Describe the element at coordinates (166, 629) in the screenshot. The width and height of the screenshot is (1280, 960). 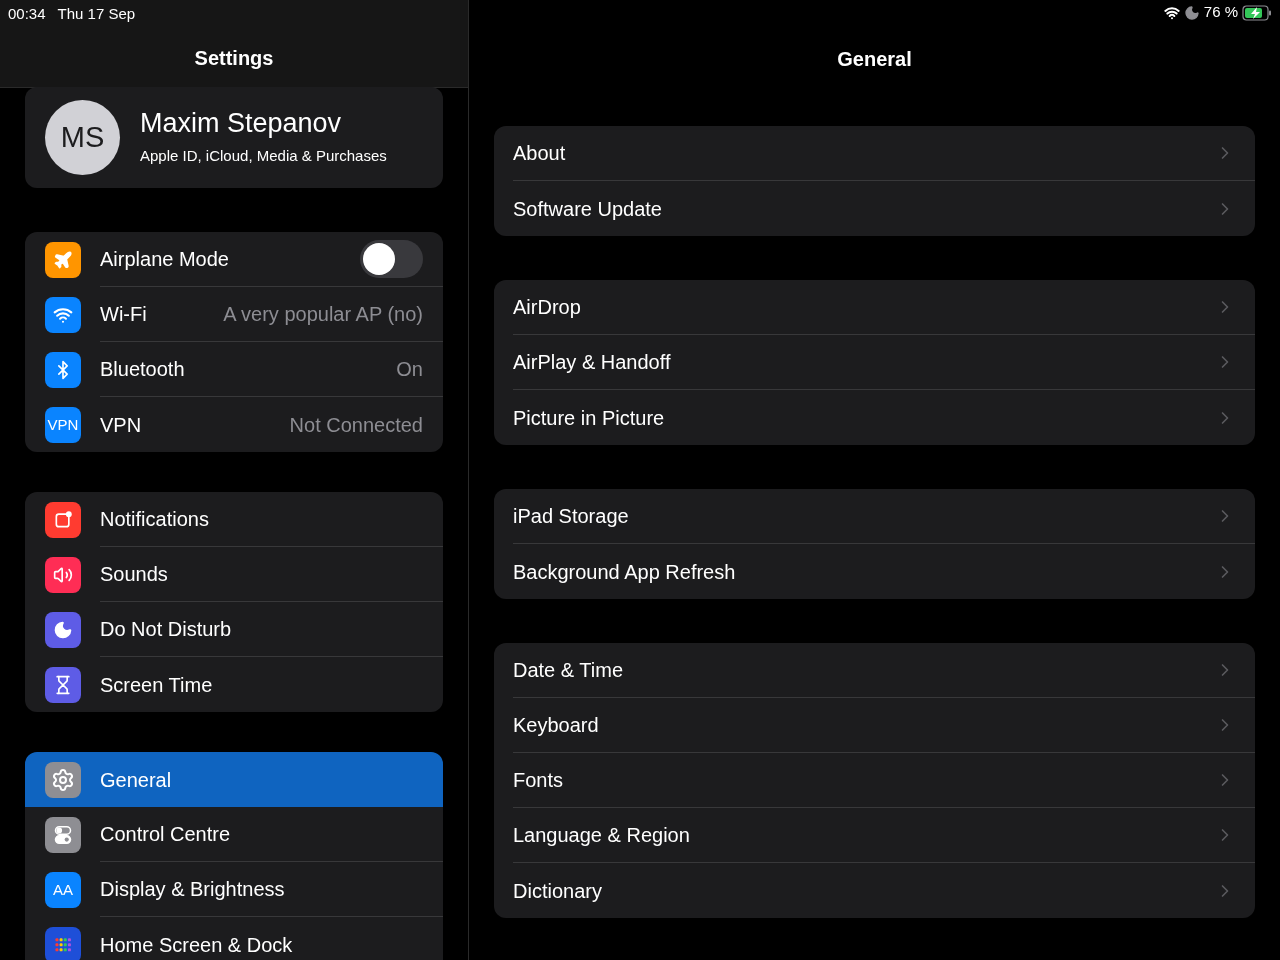
I see `row-label: Do Not Disturb` at that location.